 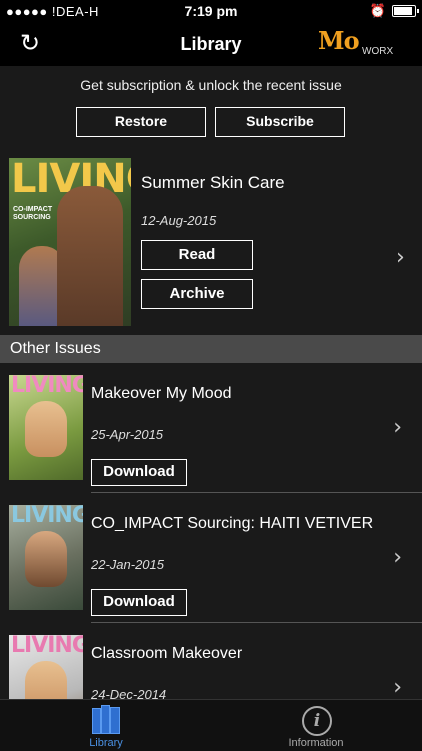 What do you see at coordinates (197, 294) in the screenshot?
I see `archive-button: Archive` at bounding box center [197, 294].